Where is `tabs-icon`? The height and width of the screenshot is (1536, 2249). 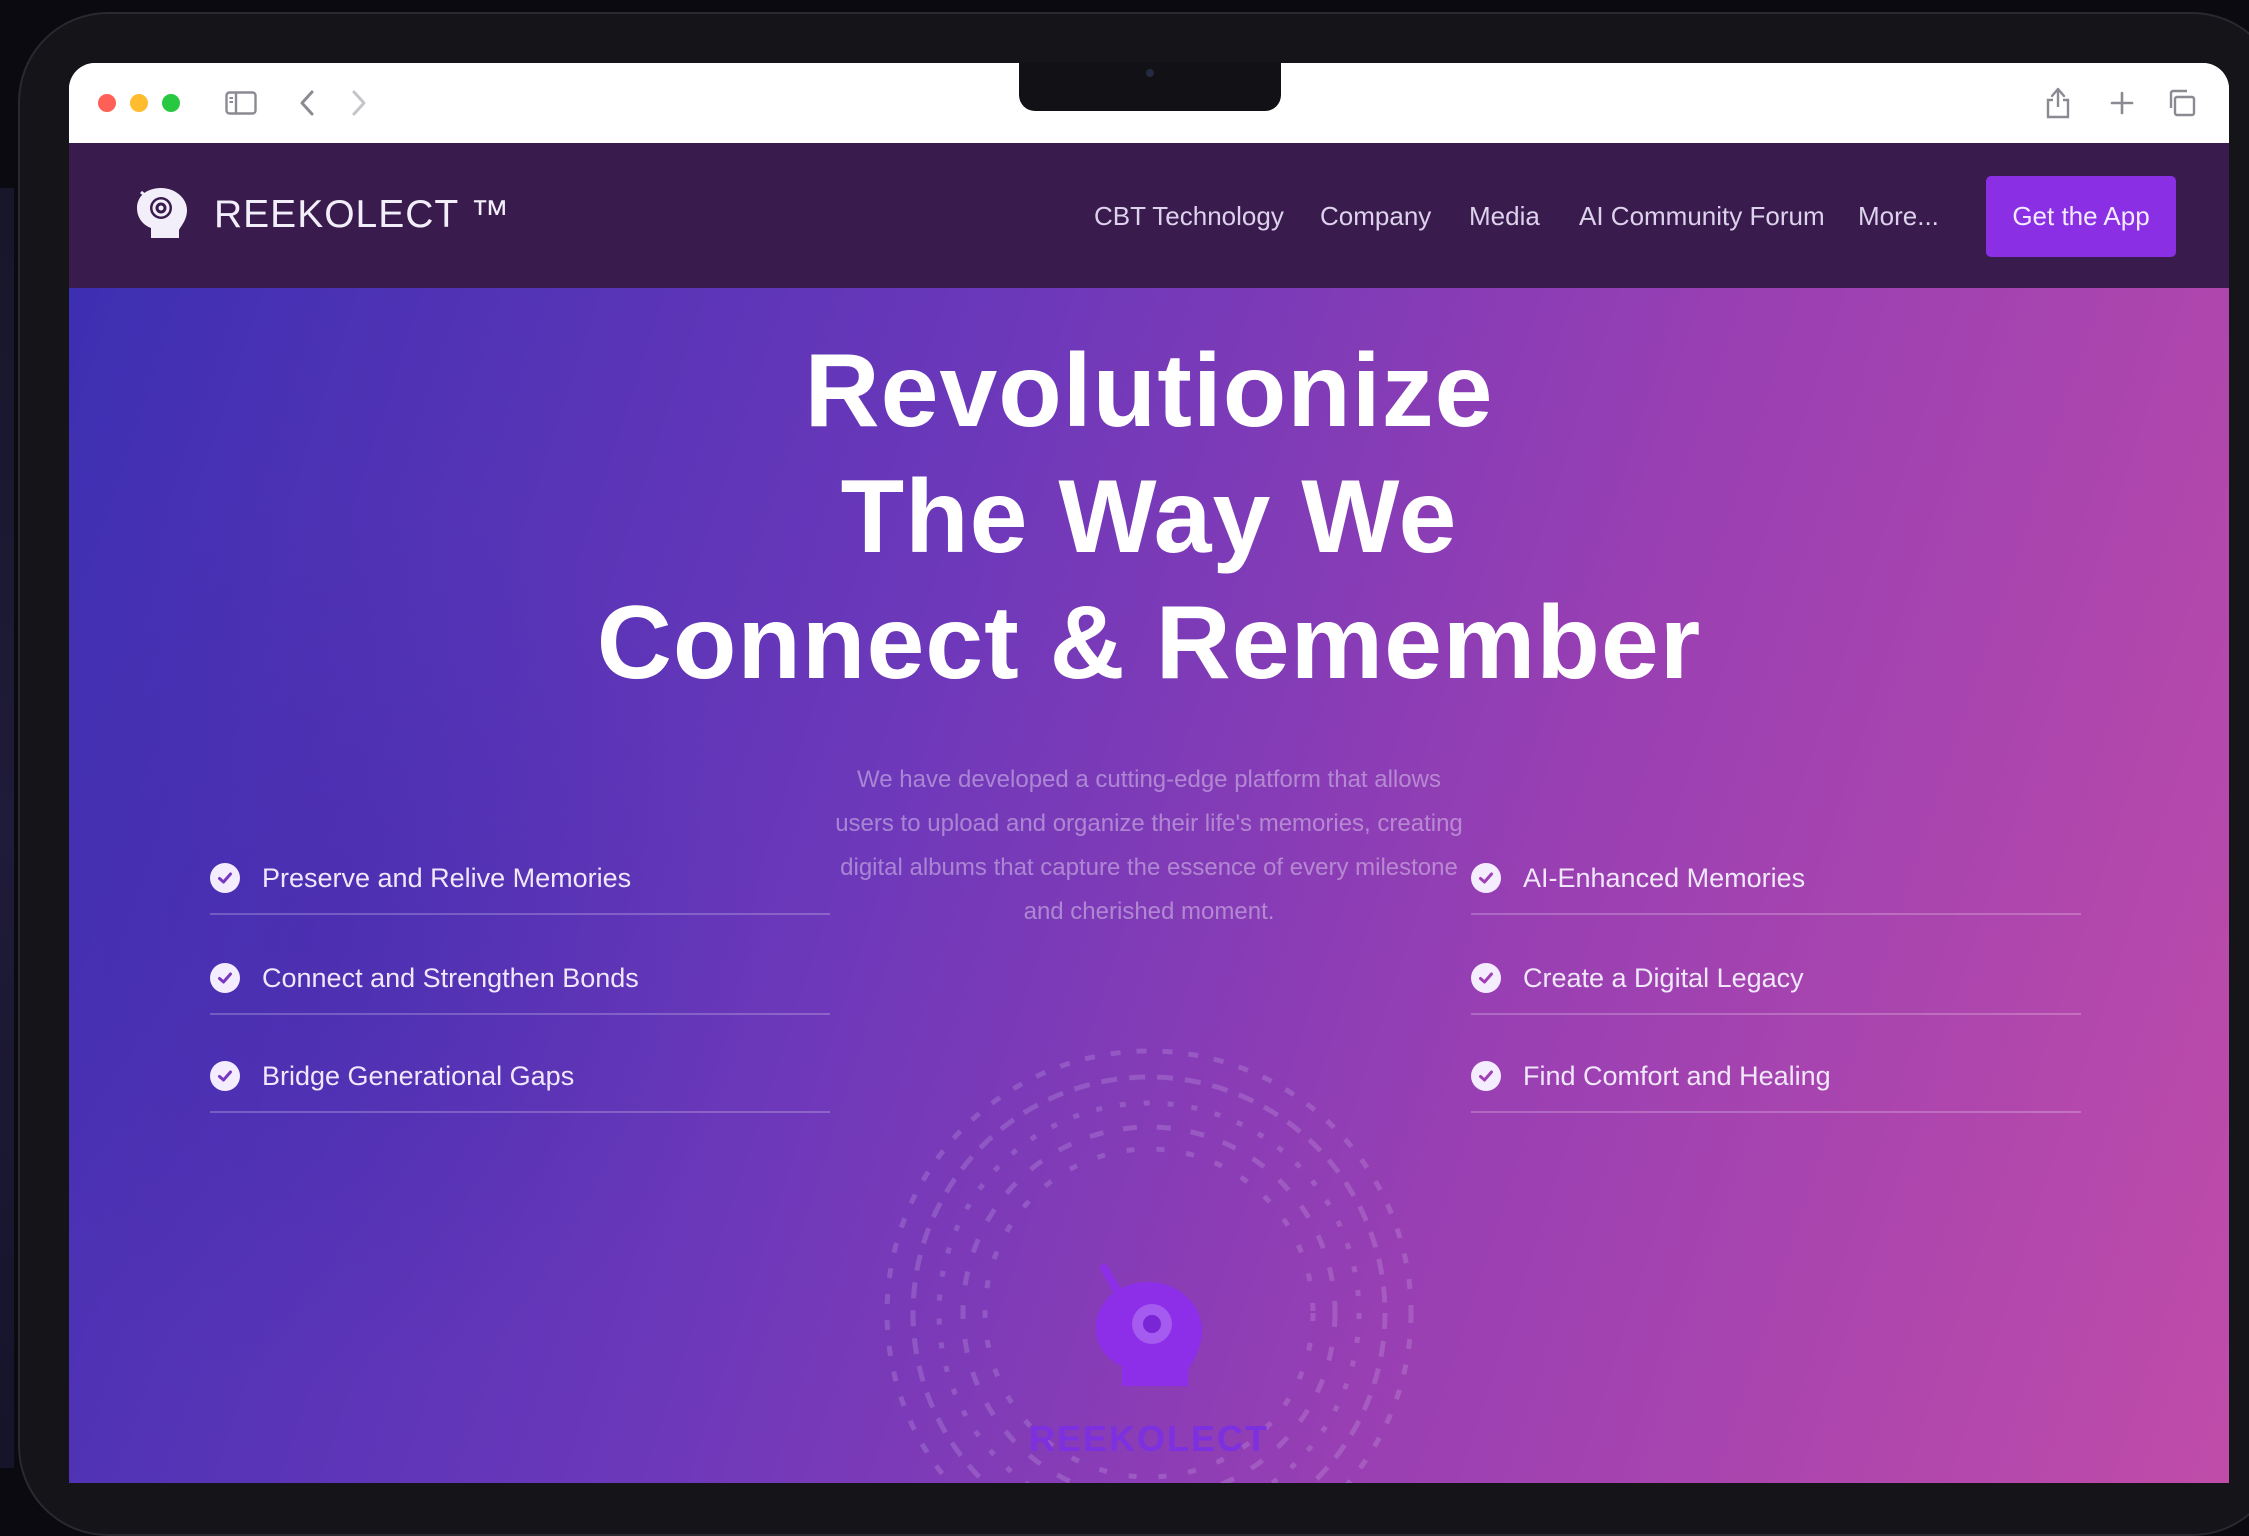
tabs-icon is located at coordinates (2182, 103).